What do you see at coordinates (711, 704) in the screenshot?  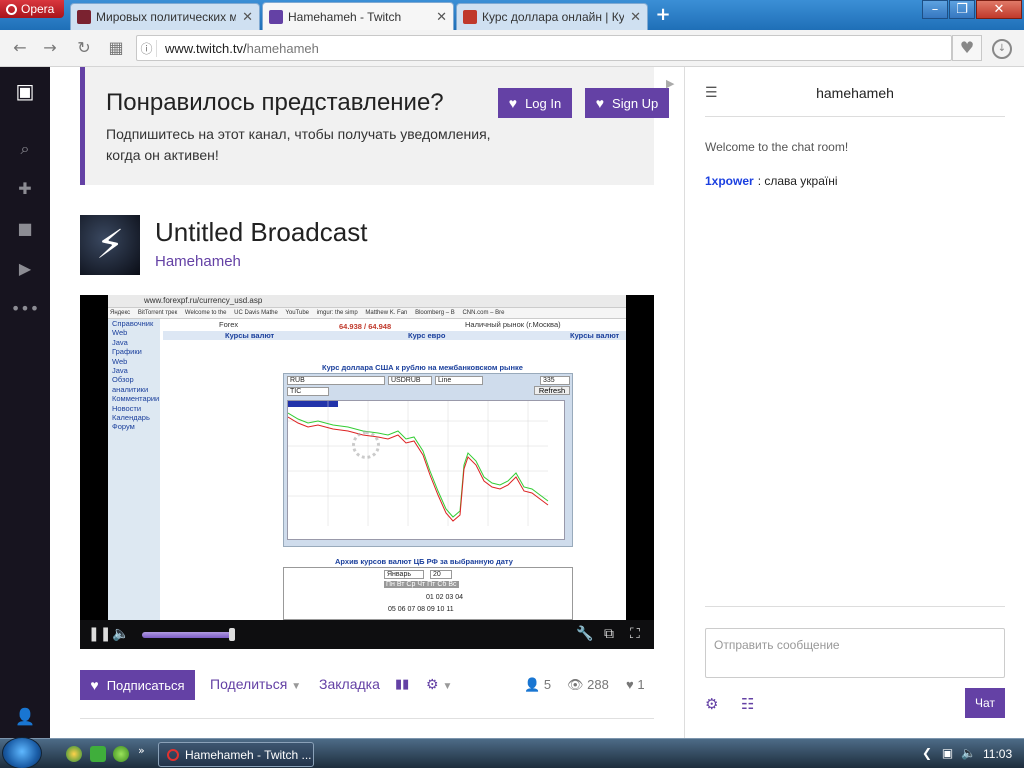 I see `chat-settings-gear-icon: ⚙` at bounding box center [711, 704].